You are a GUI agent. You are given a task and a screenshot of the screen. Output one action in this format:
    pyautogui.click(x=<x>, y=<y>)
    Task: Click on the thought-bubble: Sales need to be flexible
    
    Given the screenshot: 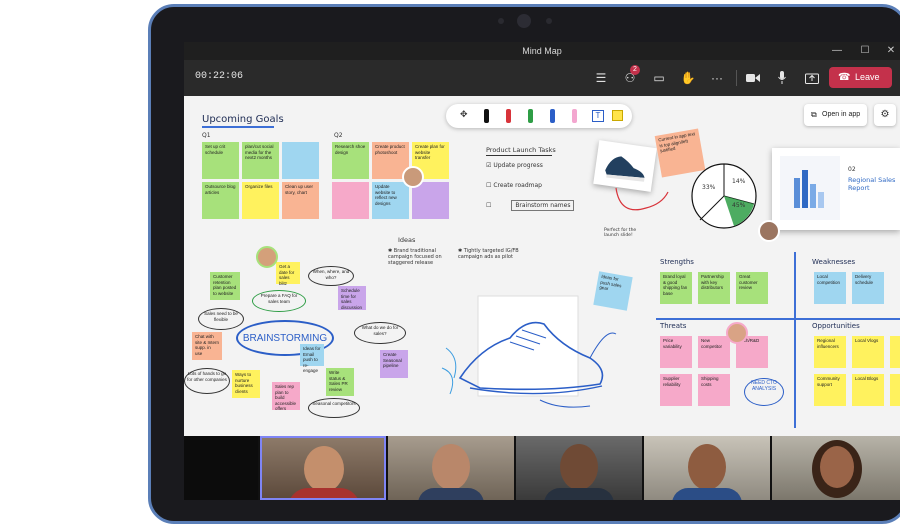 What is the action you would take?
    pyautogui.click(x=221, y=319)
    